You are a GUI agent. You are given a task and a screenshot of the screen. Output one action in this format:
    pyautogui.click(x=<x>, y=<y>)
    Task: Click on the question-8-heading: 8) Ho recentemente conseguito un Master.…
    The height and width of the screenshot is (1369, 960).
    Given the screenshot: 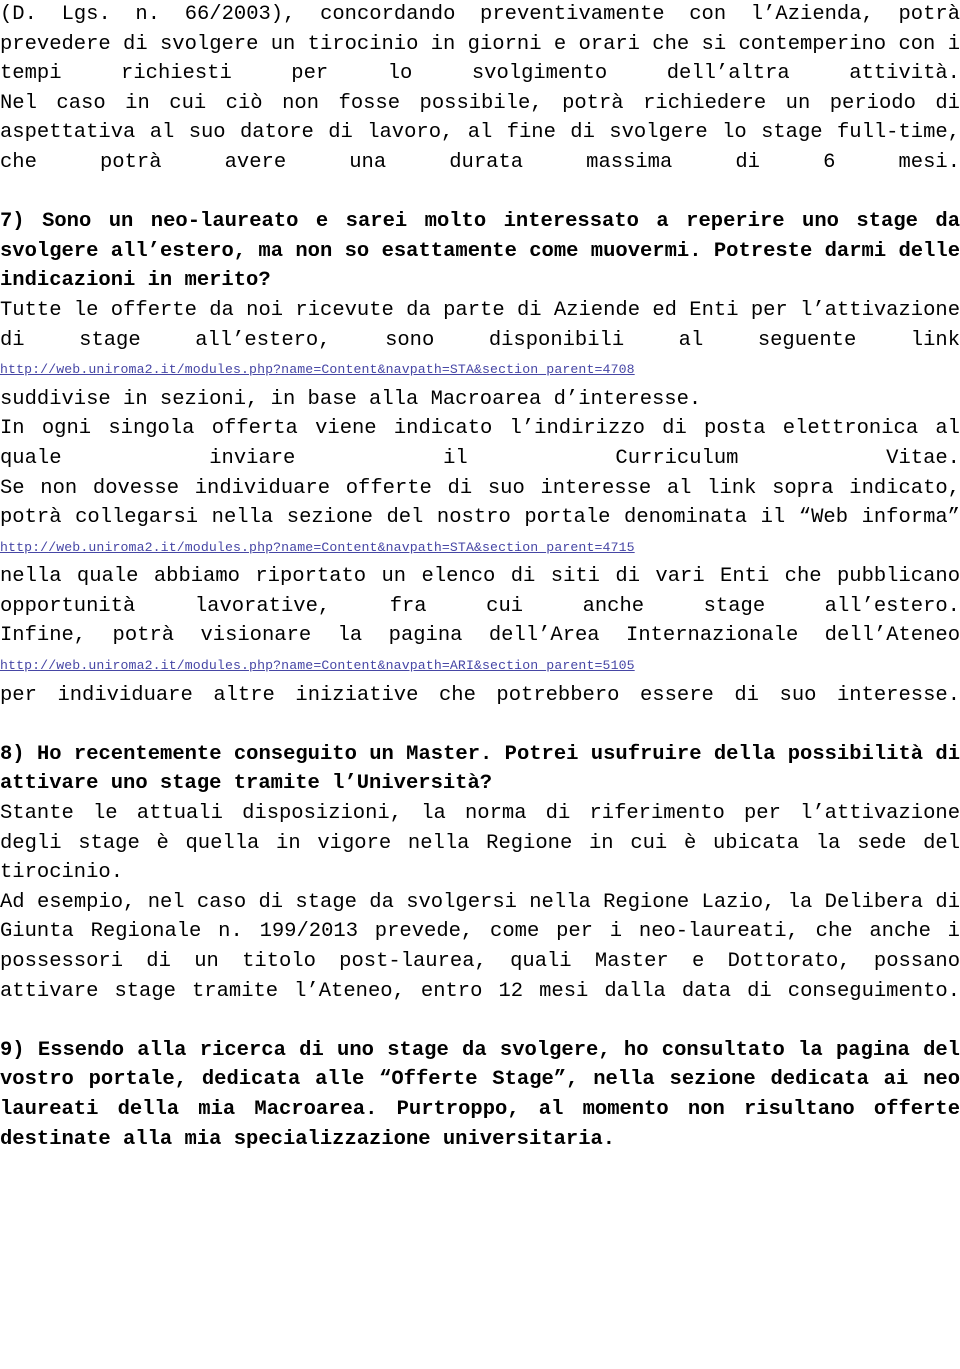 What is the action you would take?
    pyautogui.click(x=480, y=769)
    